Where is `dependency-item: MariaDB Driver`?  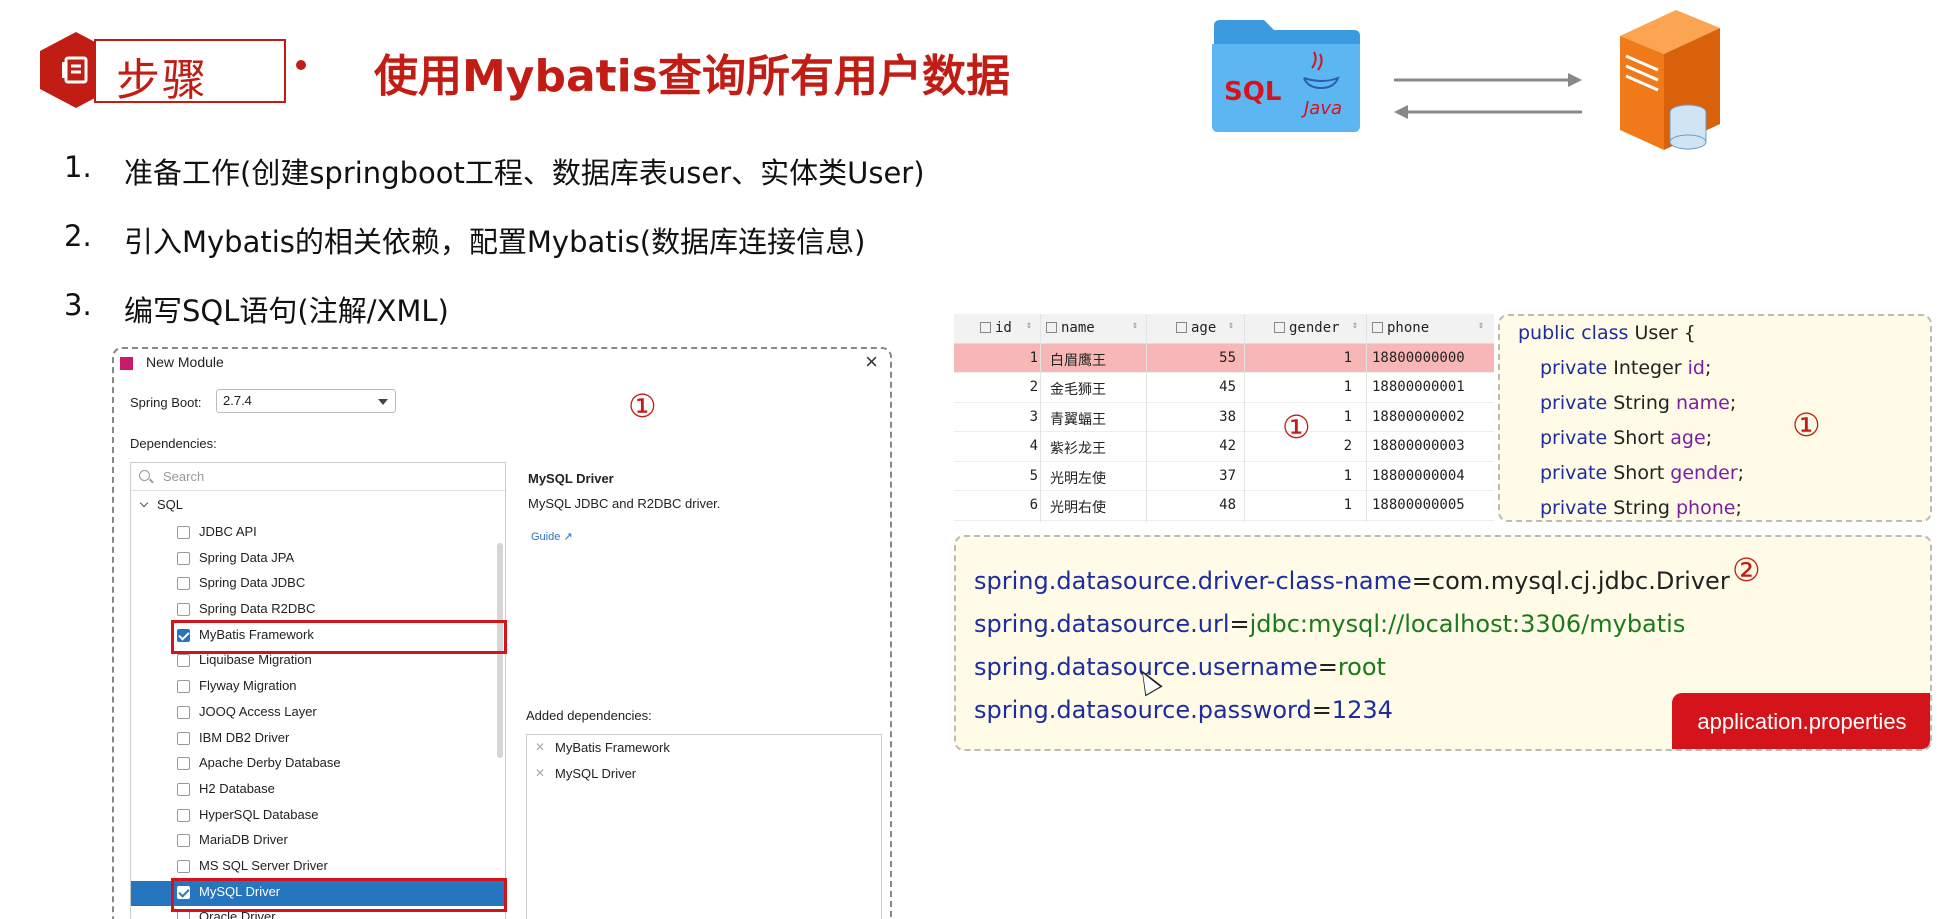 dependency-item: MariaDB Driver is located at coordinates (318, 842).